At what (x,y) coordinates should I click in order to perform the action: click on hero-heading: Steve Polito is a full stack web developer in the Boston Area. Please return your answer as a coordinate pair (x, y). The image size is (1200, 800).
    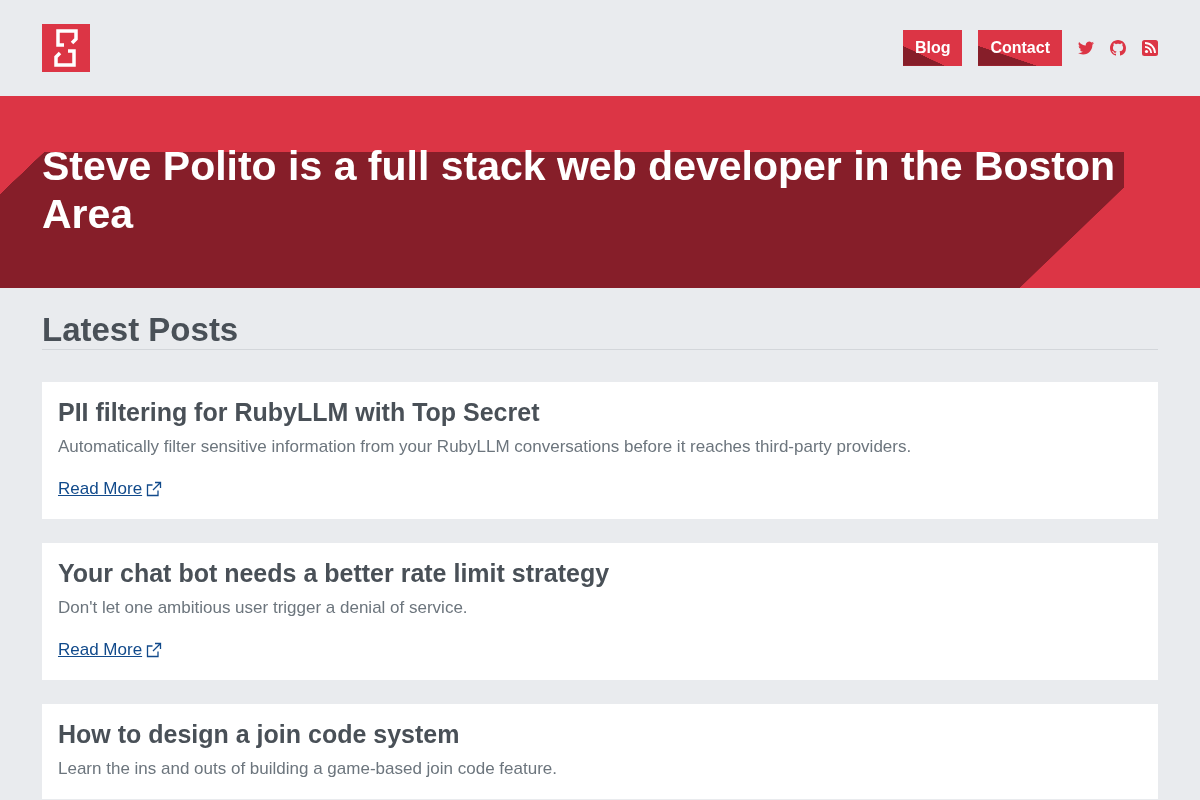
    Looking at the image, I should click on (579, 190).